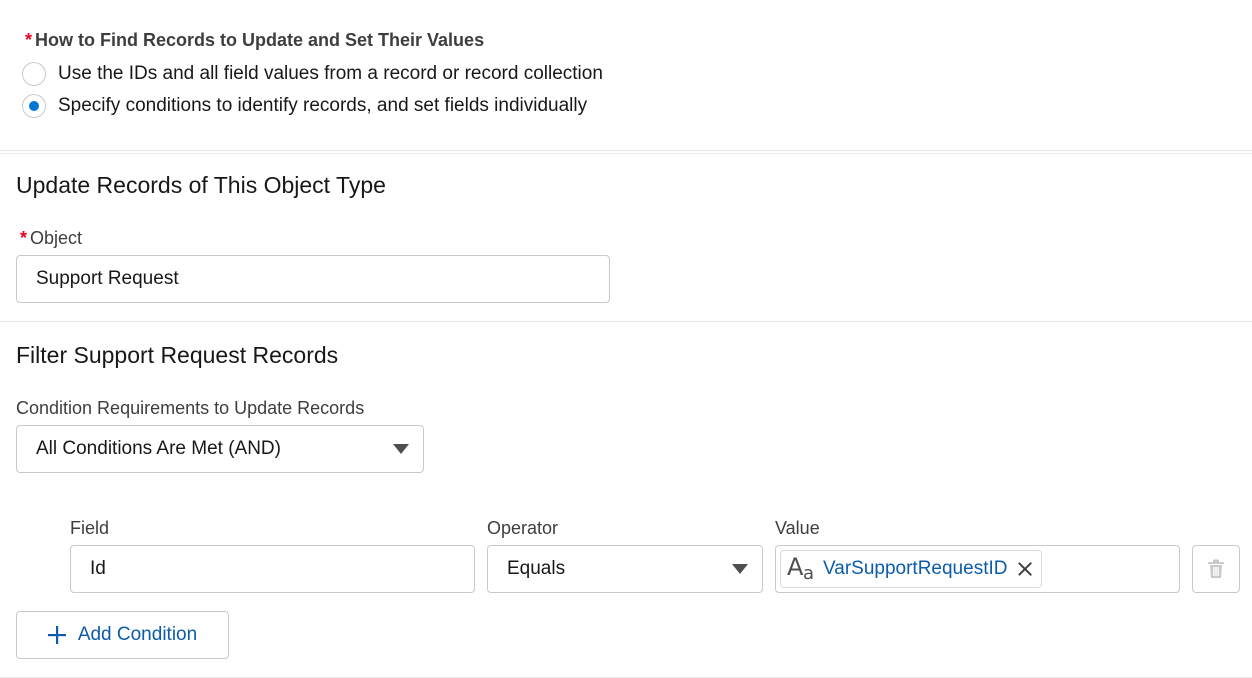  Describe the element at coordinates (272, 569) in the screenshot. I see `condition-field-input: Id` at that location.